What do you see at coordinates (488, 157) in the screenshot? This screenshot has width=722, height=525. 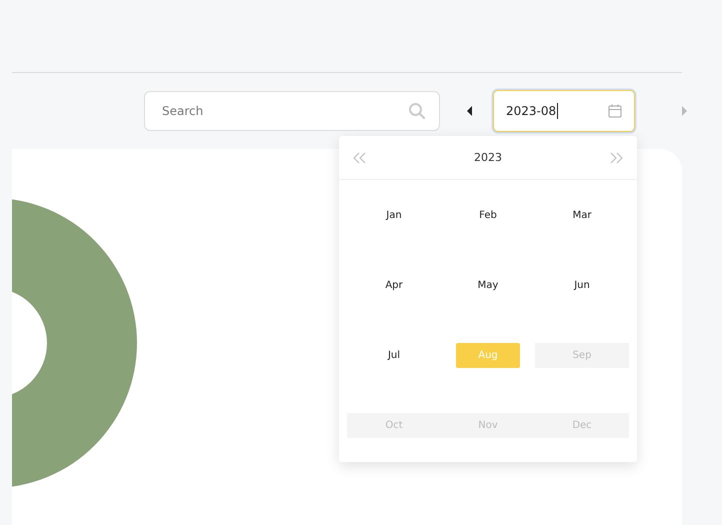 I see `year-label: 2023` at bounding box center [488, 157].